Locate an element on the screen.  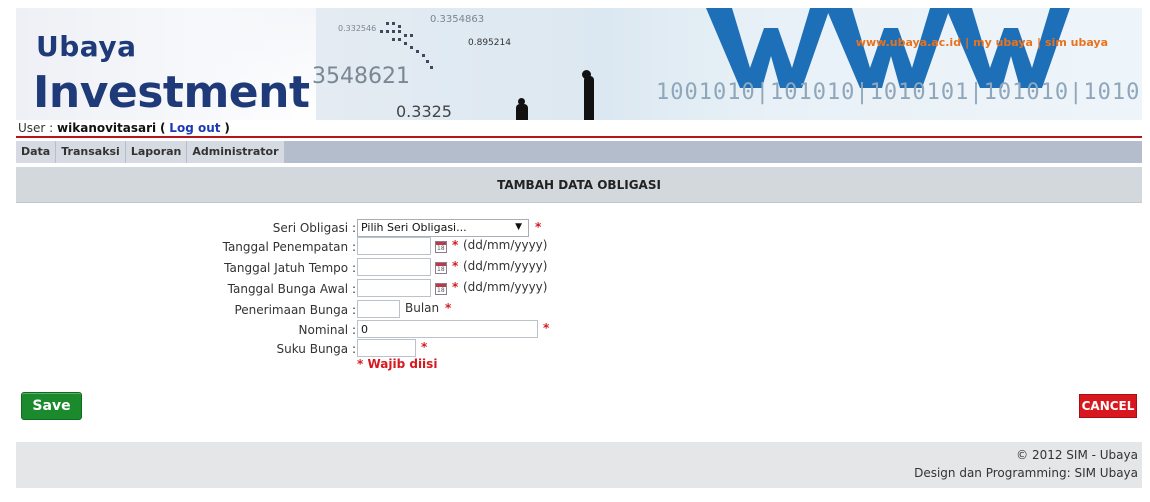
menu-item-administrator: Administrator is located at coordinates (236, 152).